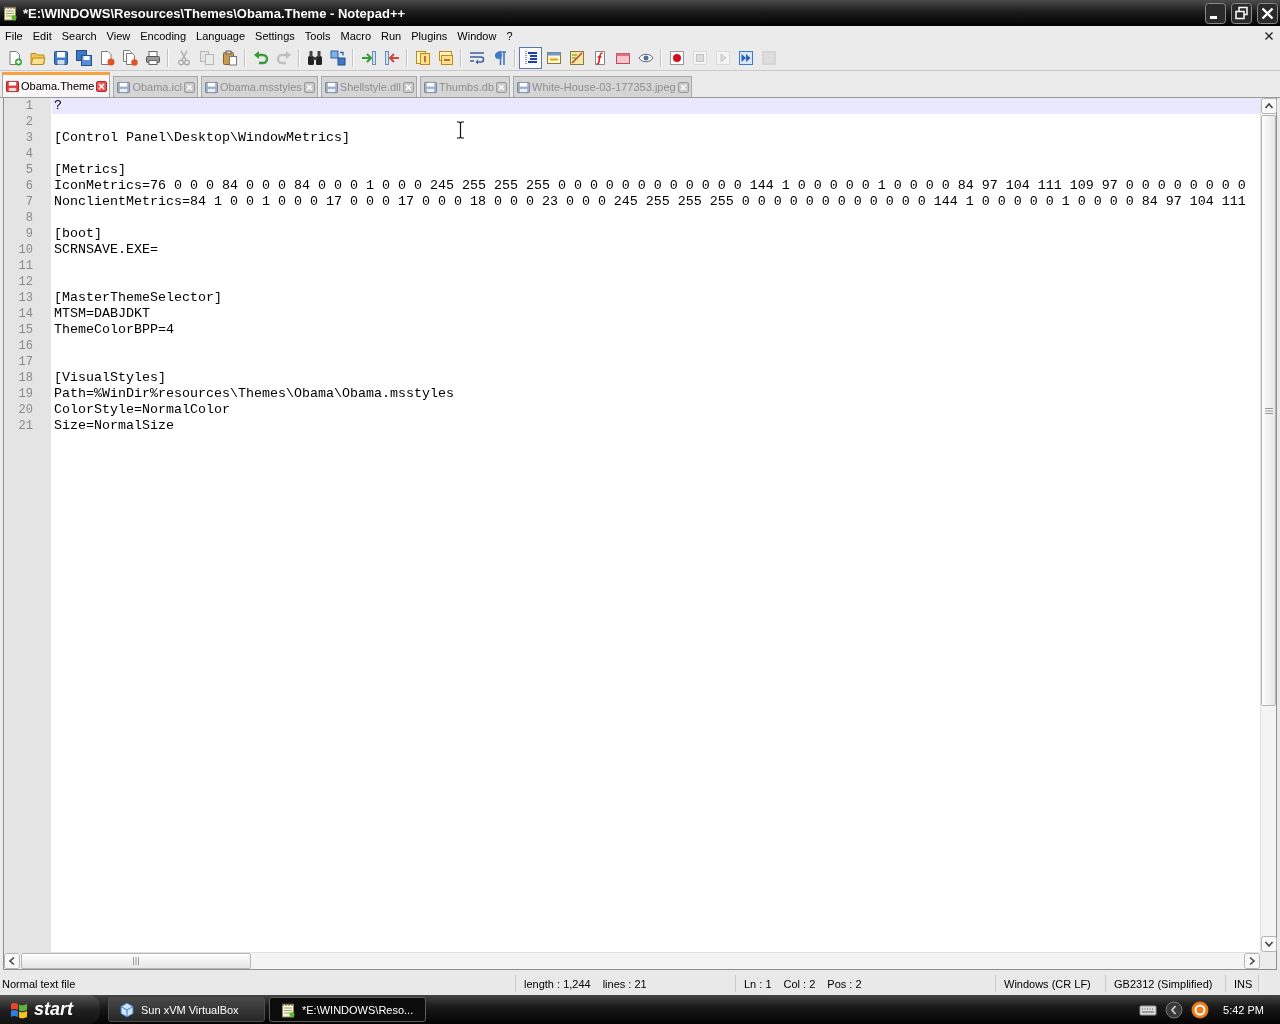 This screenshot has width=1280, height=1024. I want to click on code-line: ThemeColorBPP=4, so click(114, 330).